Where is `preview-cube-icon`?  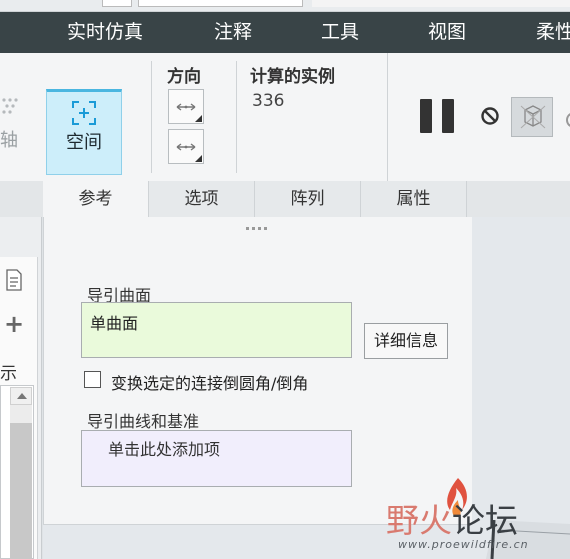 preview-cube-icon is located at coordinates (533, 117).